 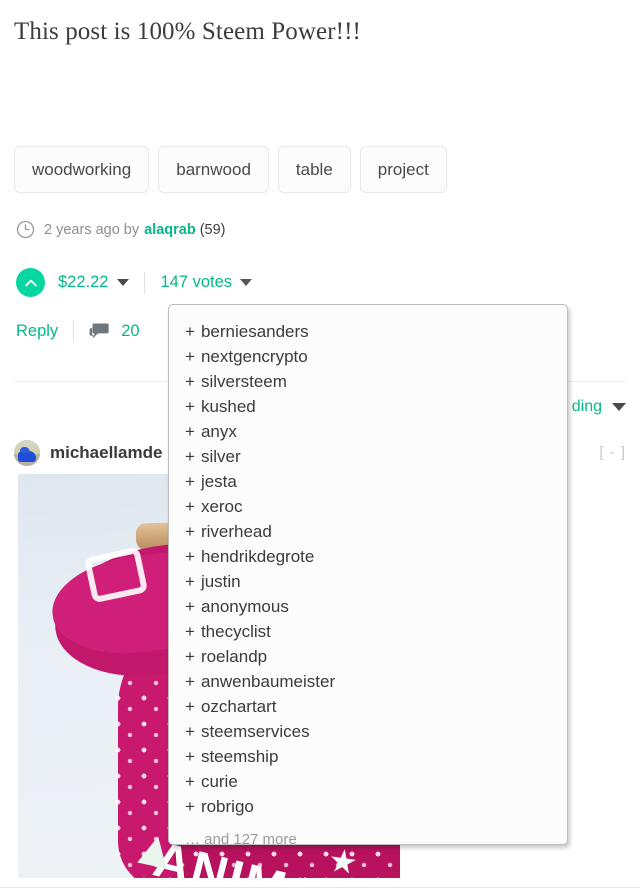 What do you see at coordinates (190, 406) in the screenshot?
I see `voter-plus-3: +` at bounding box center [190, 406].